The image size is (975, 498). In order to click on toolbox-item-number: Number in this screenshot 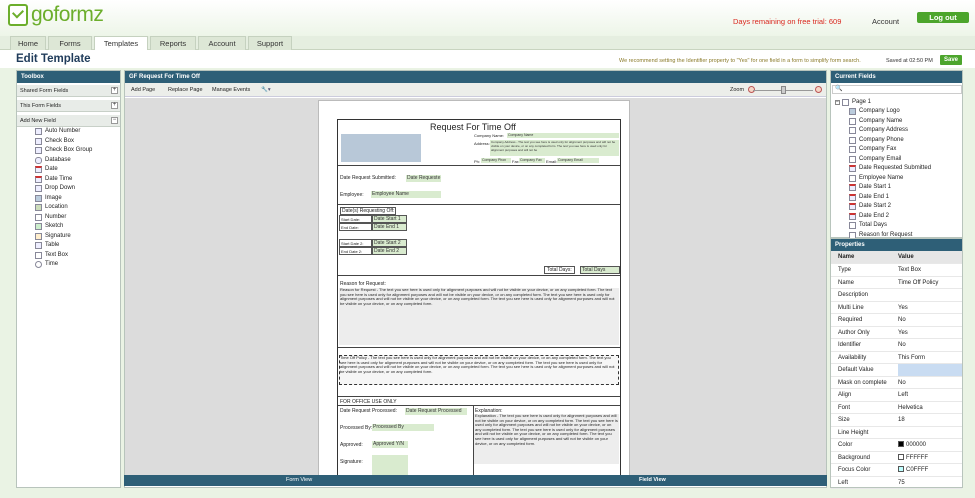, I will do `click(50, 217)`.